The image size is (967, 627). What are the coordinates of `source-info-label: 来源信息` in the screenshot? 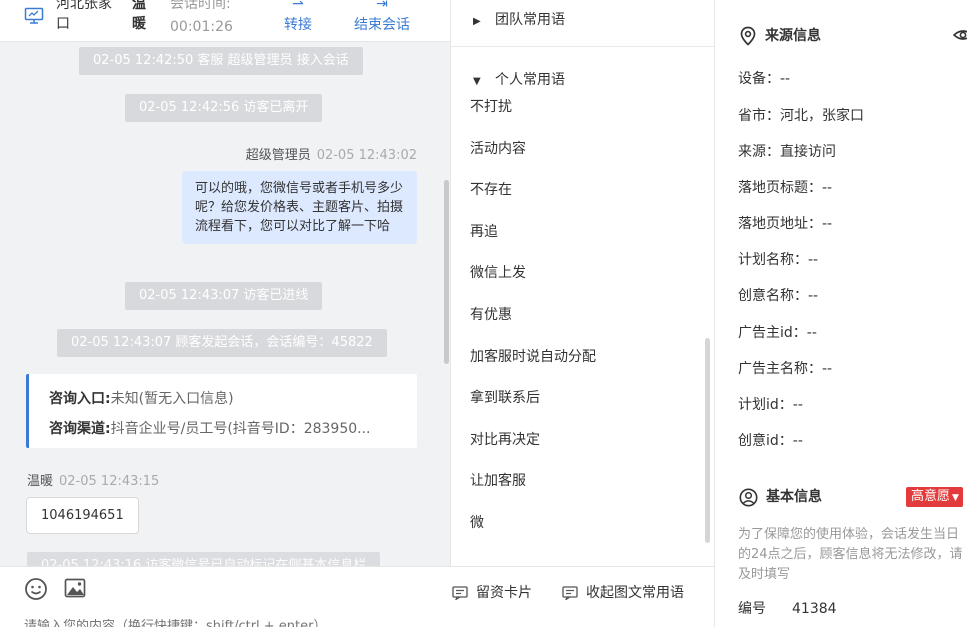 It's located at (793, 36).